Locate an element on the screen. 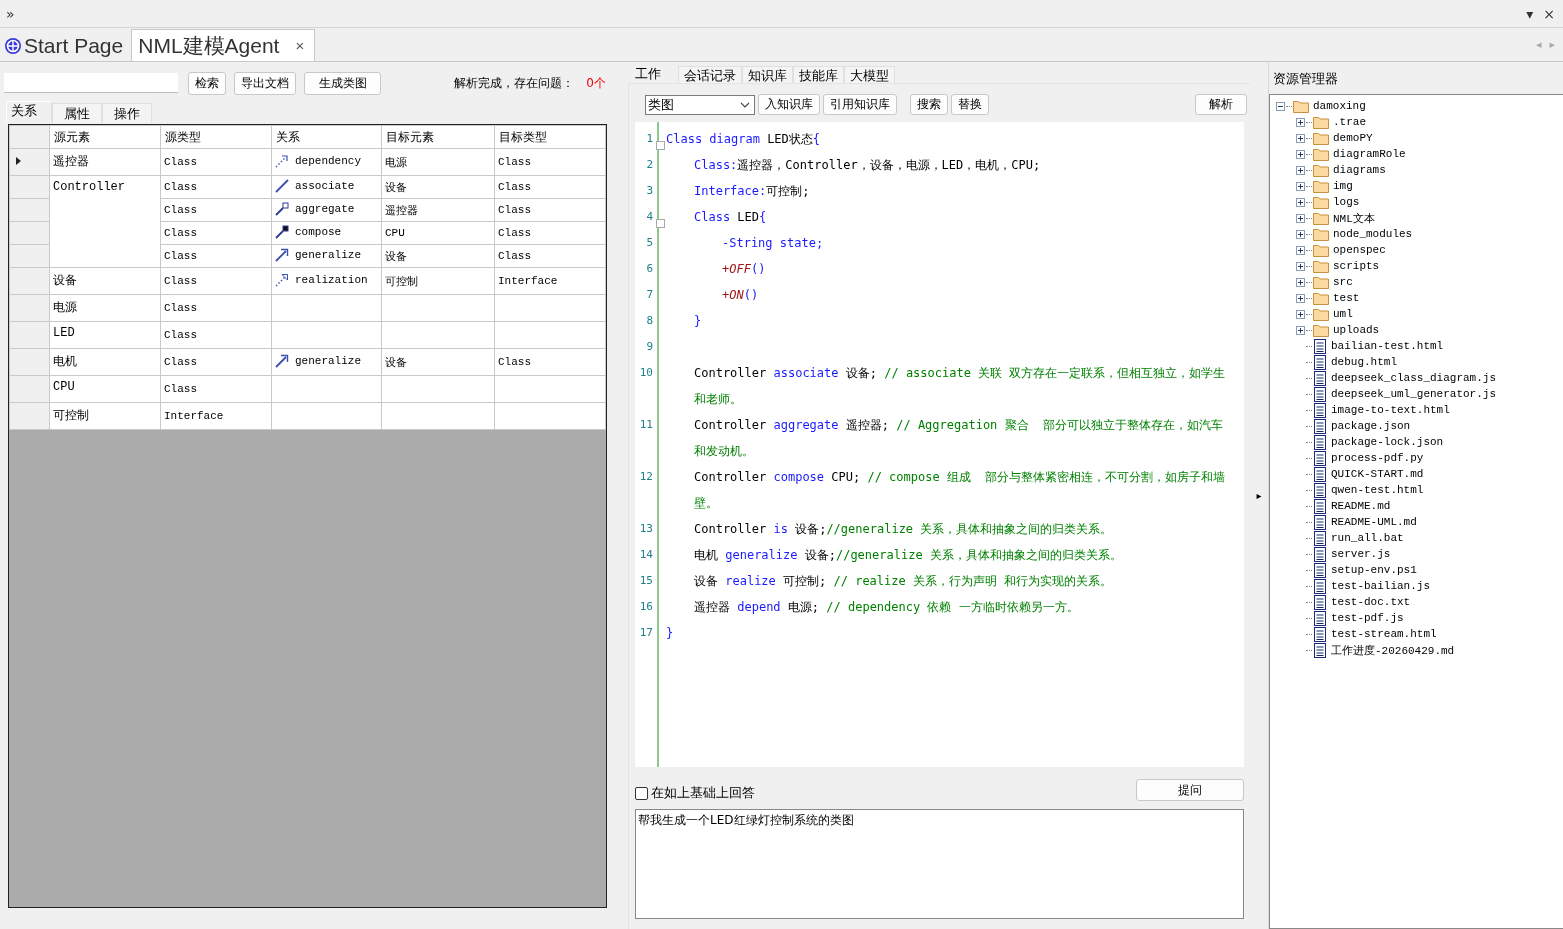 This screenshot has height=929, width=1563. tree-item: image-to-text.html is located at coordinates (1390, 410).